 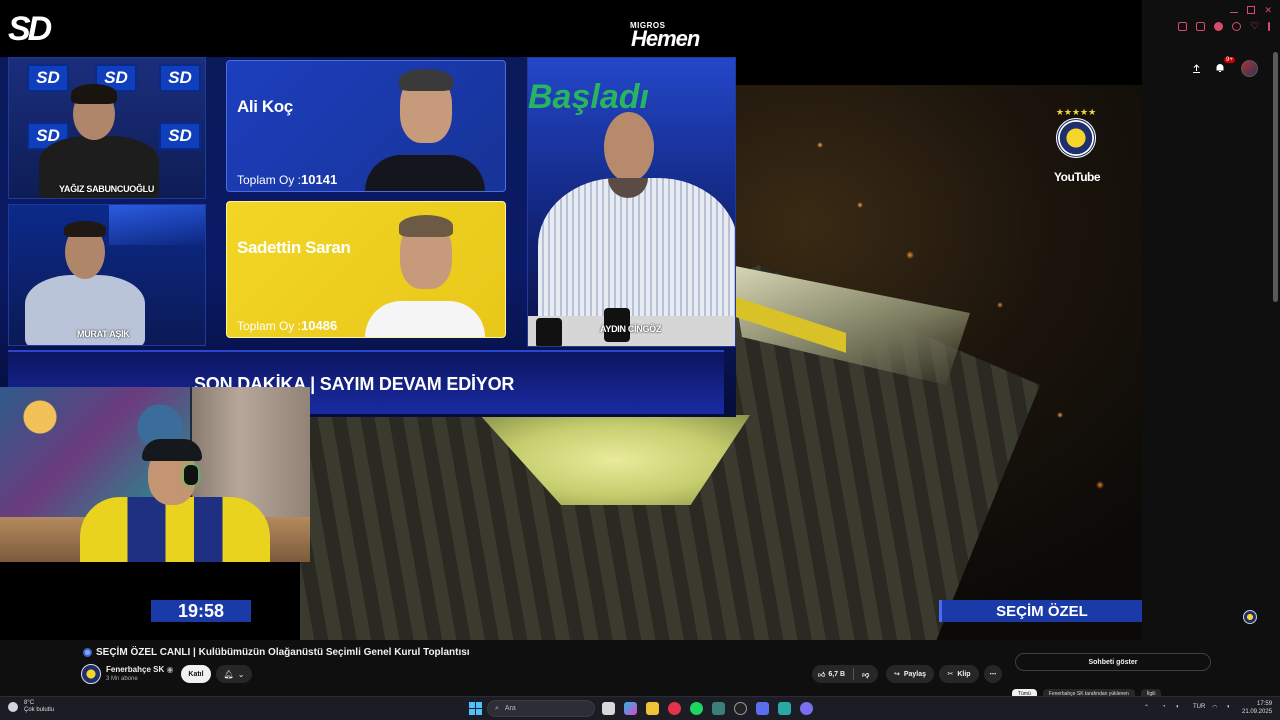 I want to click on upload-button, so click(x=1196, y=68).